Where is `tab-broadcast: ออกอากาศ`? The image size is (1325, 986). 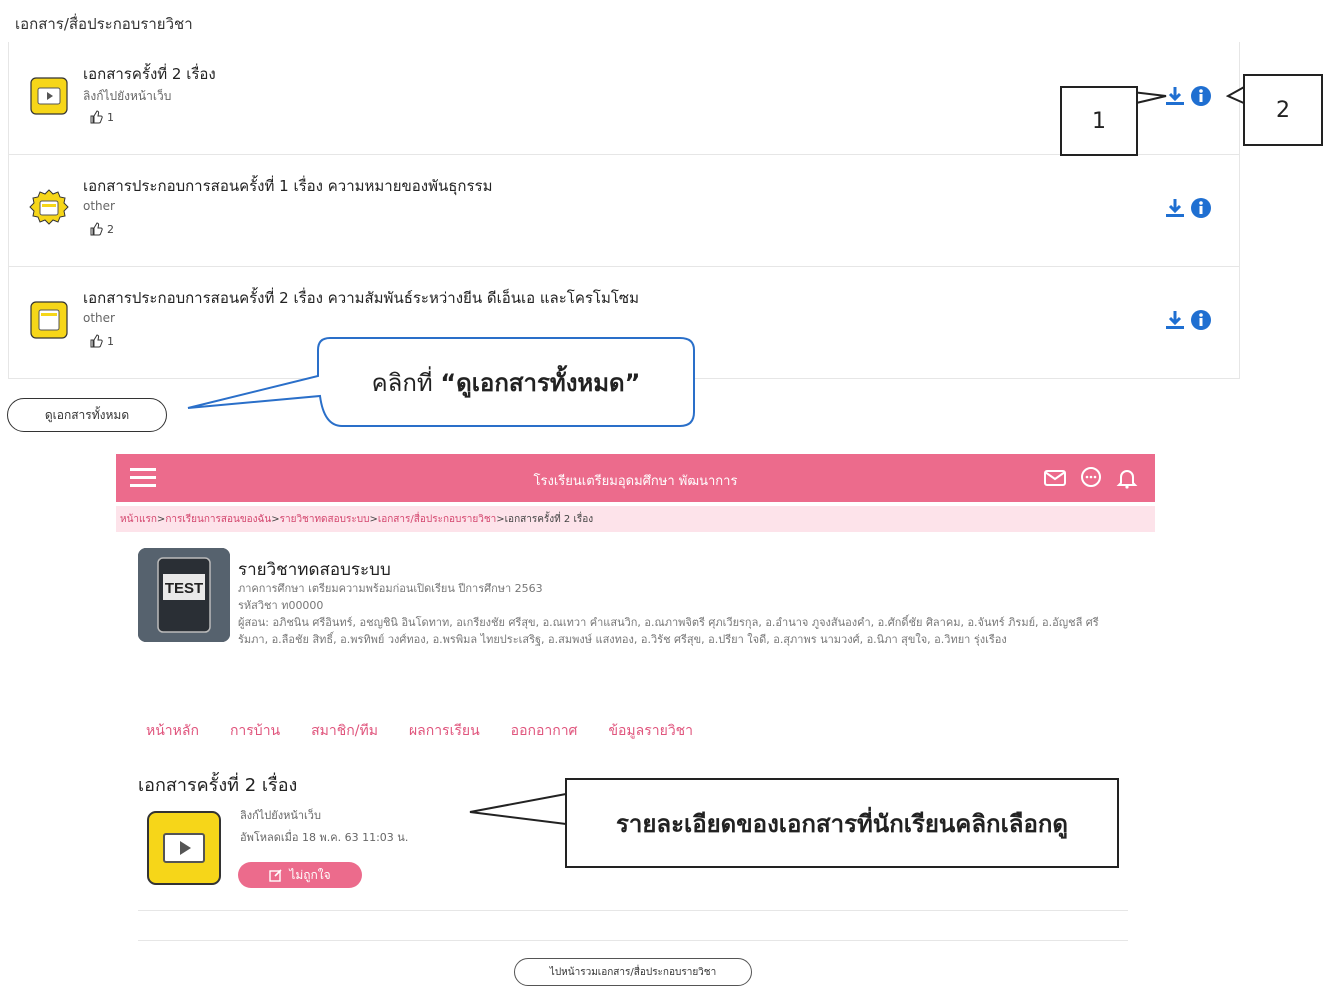 tab-broadcast: ออกอากาศ is located at coordinates (544, 731).